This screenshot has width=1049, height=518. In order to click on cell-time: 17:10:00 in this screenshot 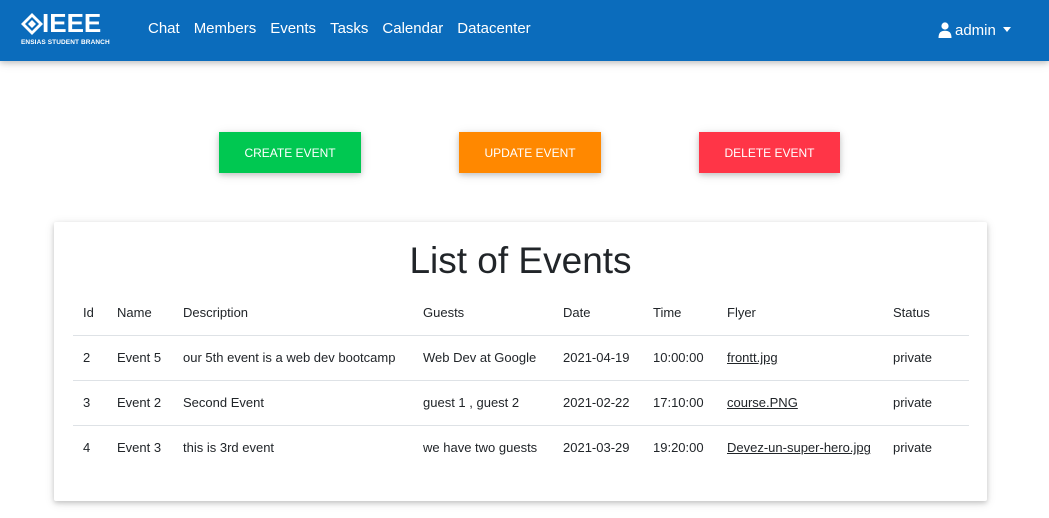, I will do `click(680, 403)`.